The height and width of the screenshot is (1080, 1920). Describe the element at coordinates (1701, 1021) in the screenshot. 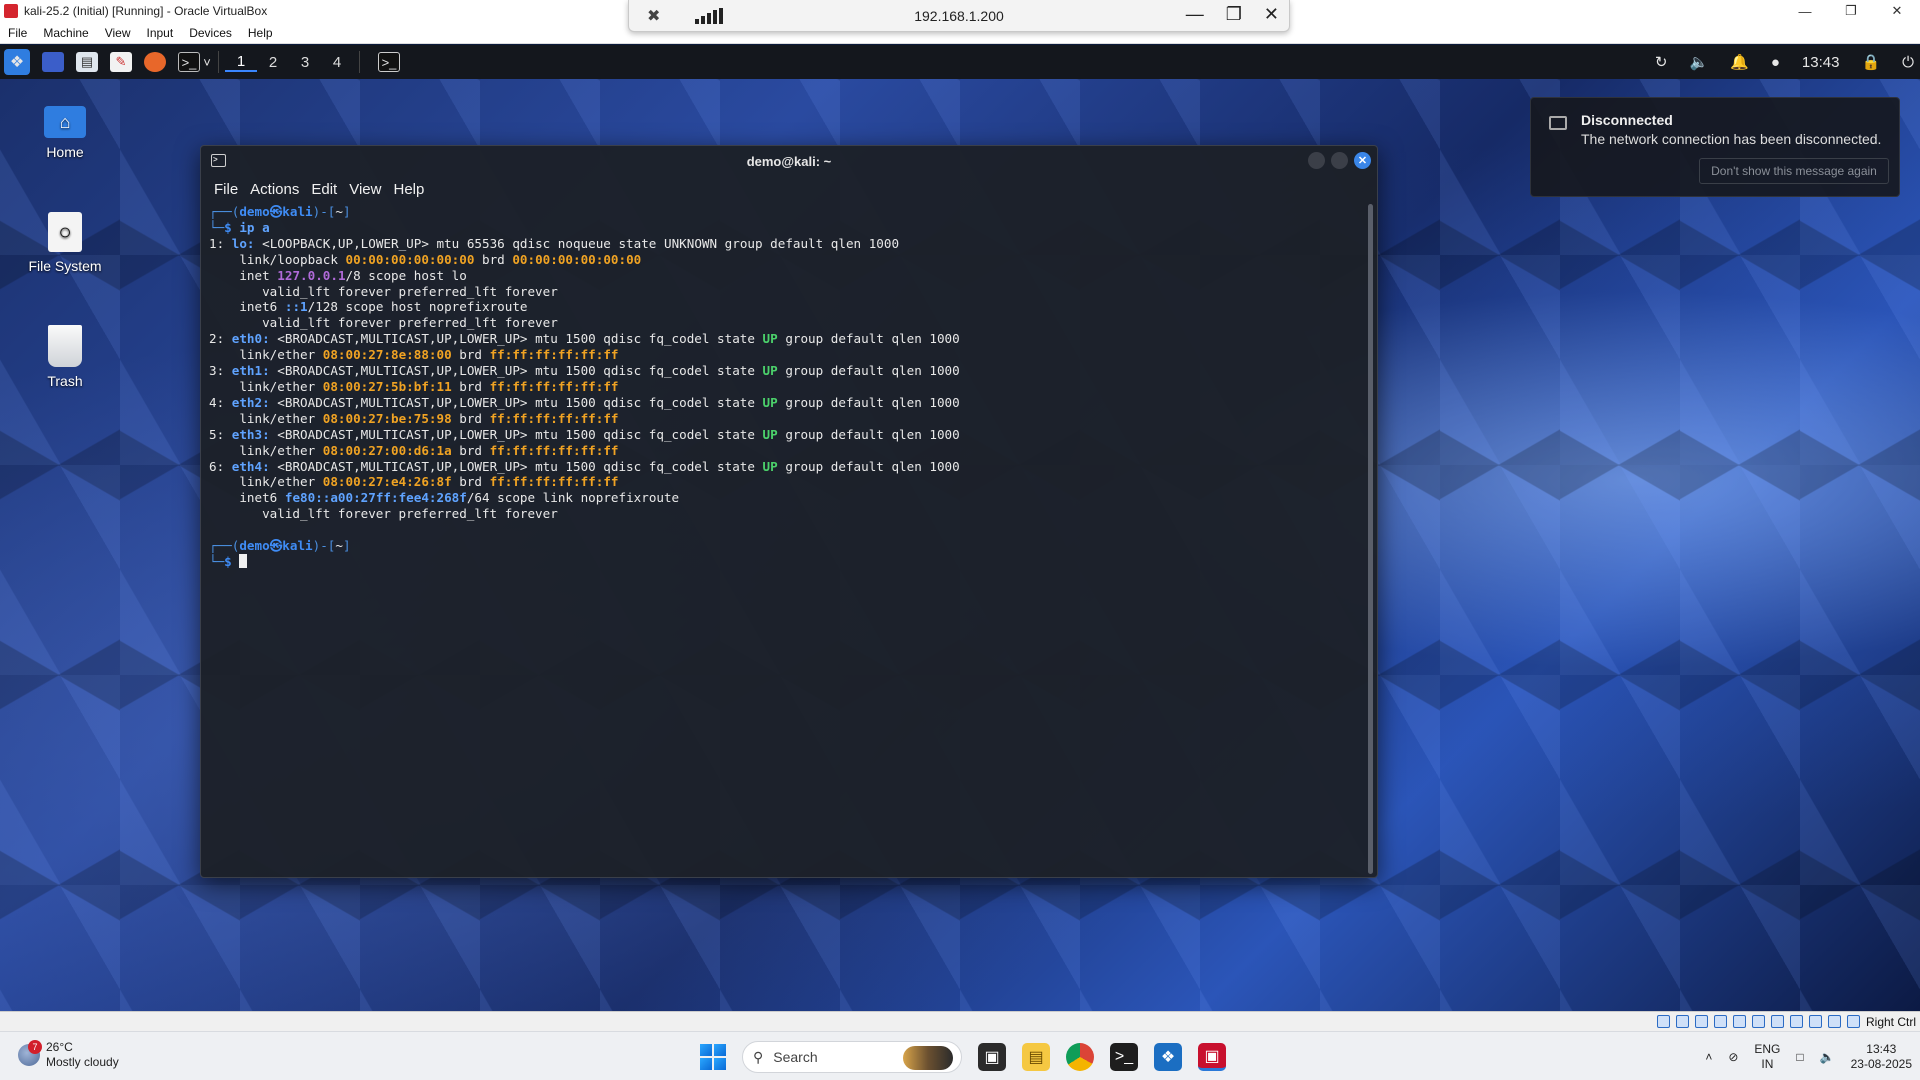

I see `audio-icon` at that location.